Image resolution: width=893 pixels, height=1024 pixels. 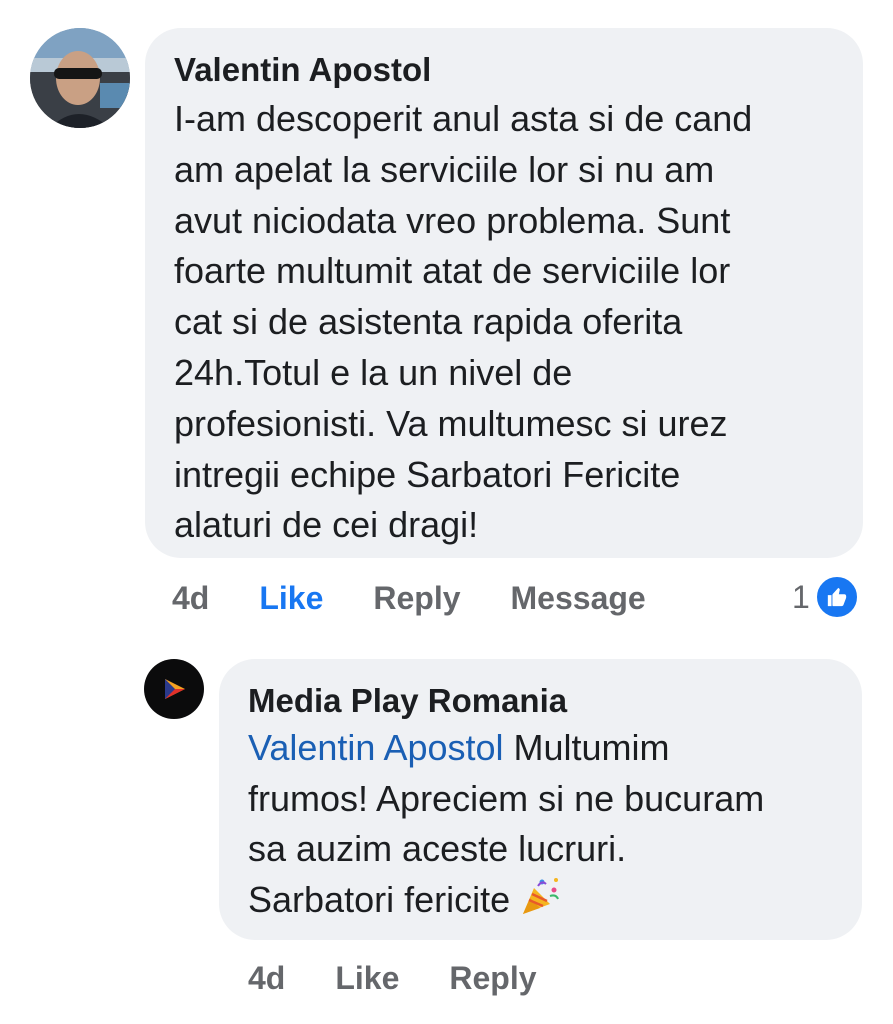 What do you see at coordinates (266, 978) in the screenshot?
I see `reply-time: 4d` at bounding box center [266, 978].